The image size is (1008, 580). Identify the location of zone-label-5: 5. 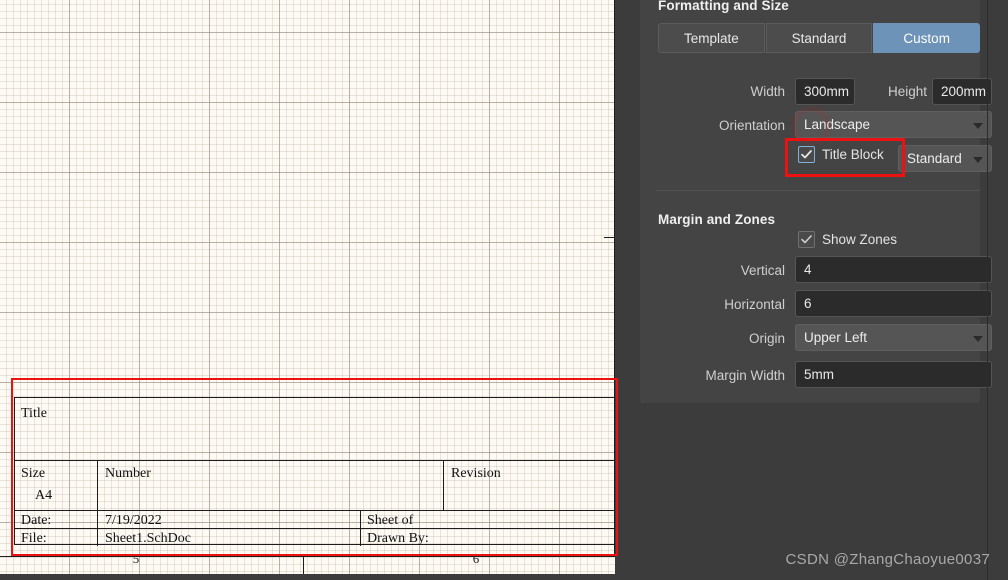
(136, 558).